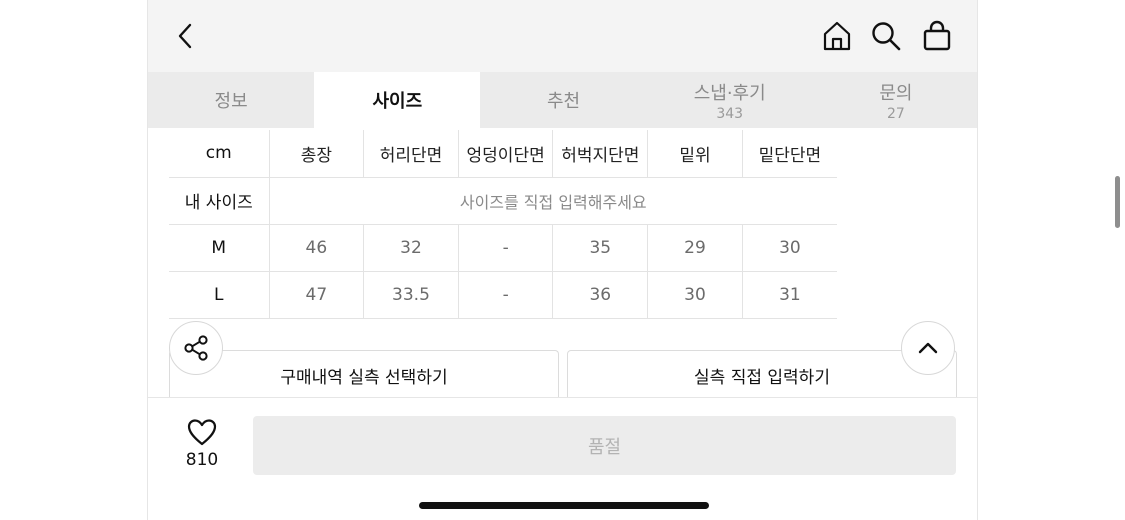 This screenshot has width=1125, height=520. I want to click on my-size-input: 사이즈를 직접 입력해주세요, so click(553, 201).